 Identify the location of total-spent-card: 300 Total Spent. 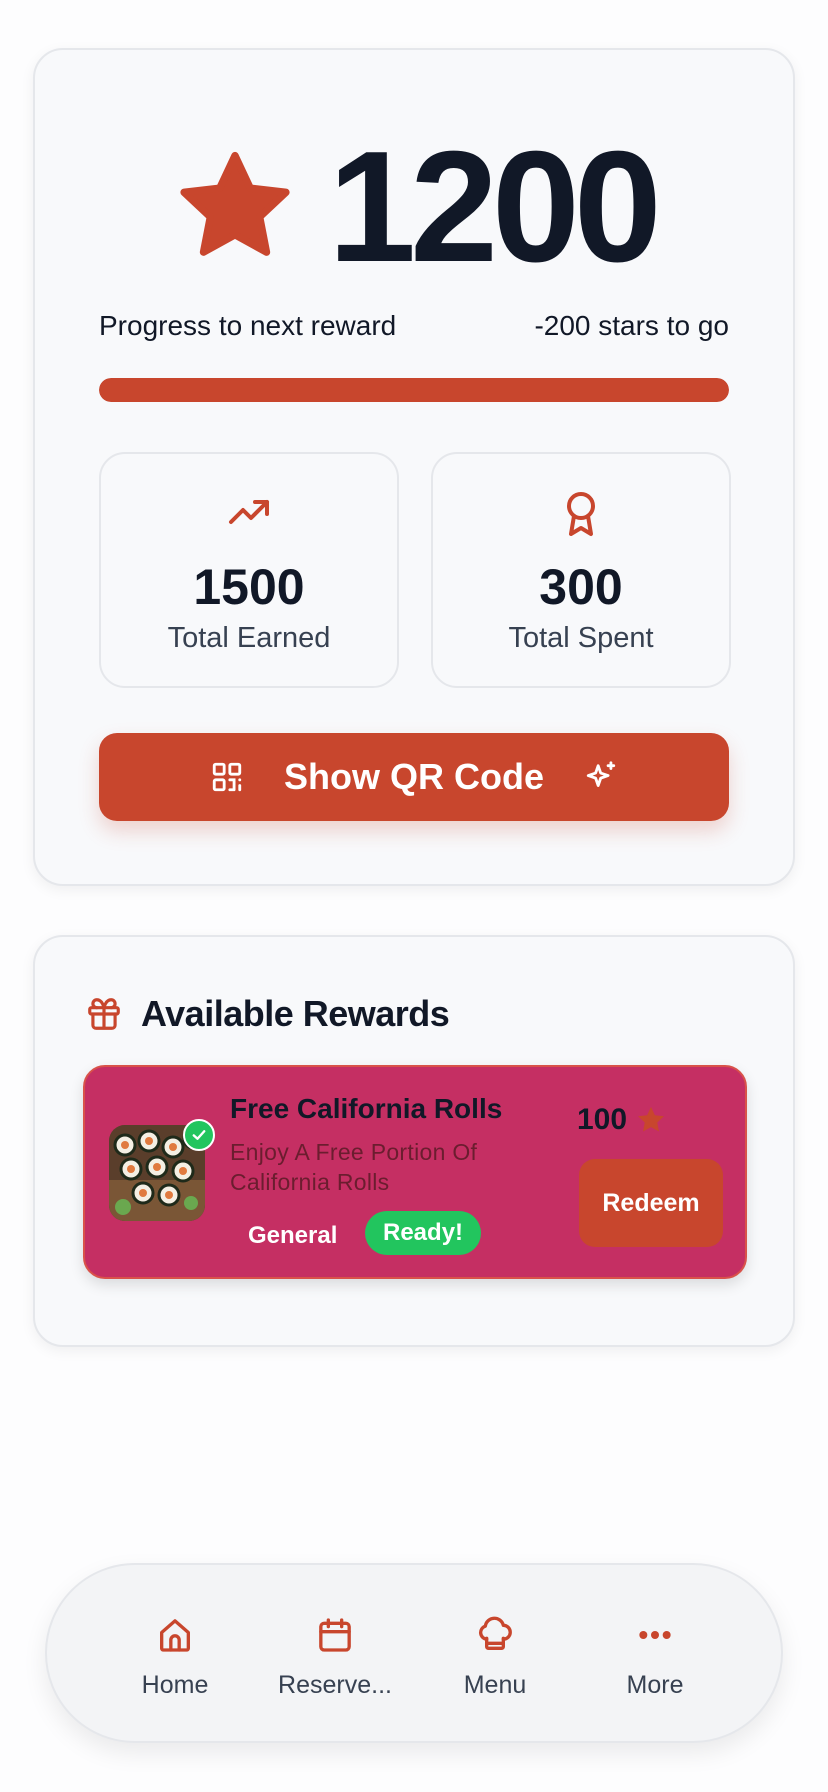
(581, 570).